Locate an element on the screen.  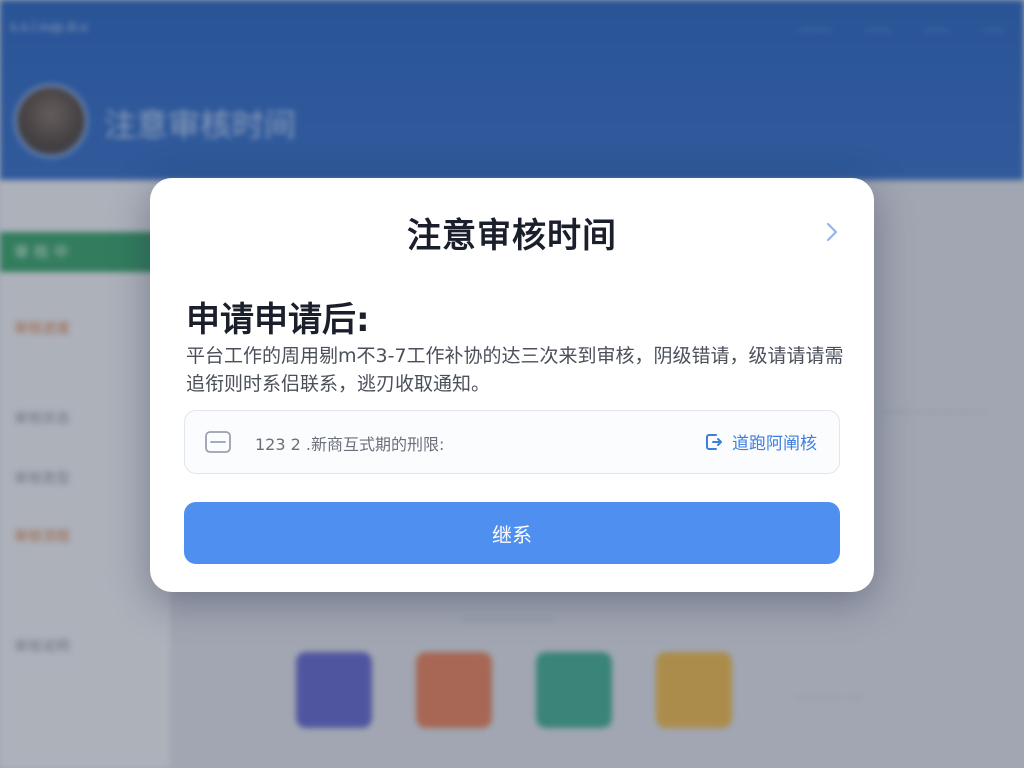
continue-button: 继系 is located at coordinates (512, 533).